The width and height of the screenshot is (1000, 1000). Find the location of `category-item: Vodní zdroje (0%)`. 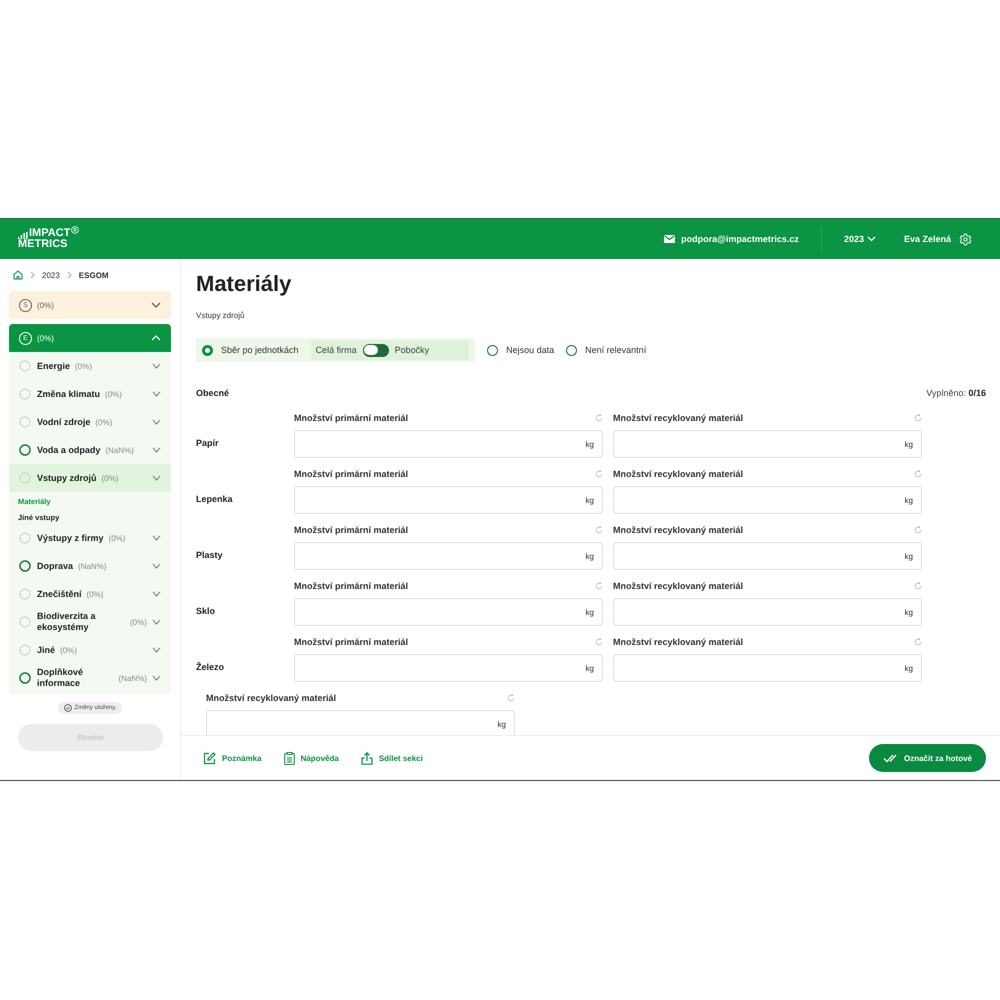

category-item: Vodní zdroje (0%) is located at coordinates (90, 422).